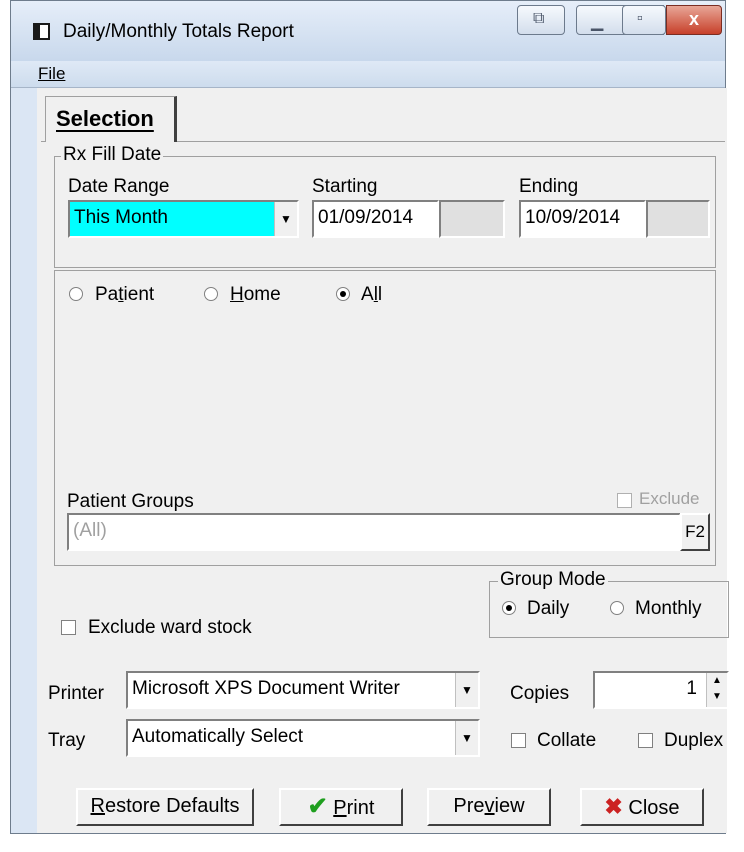 This screenshot has width=744, height=852. I want to click on copy-icon: ⧉, so click(539, 18).